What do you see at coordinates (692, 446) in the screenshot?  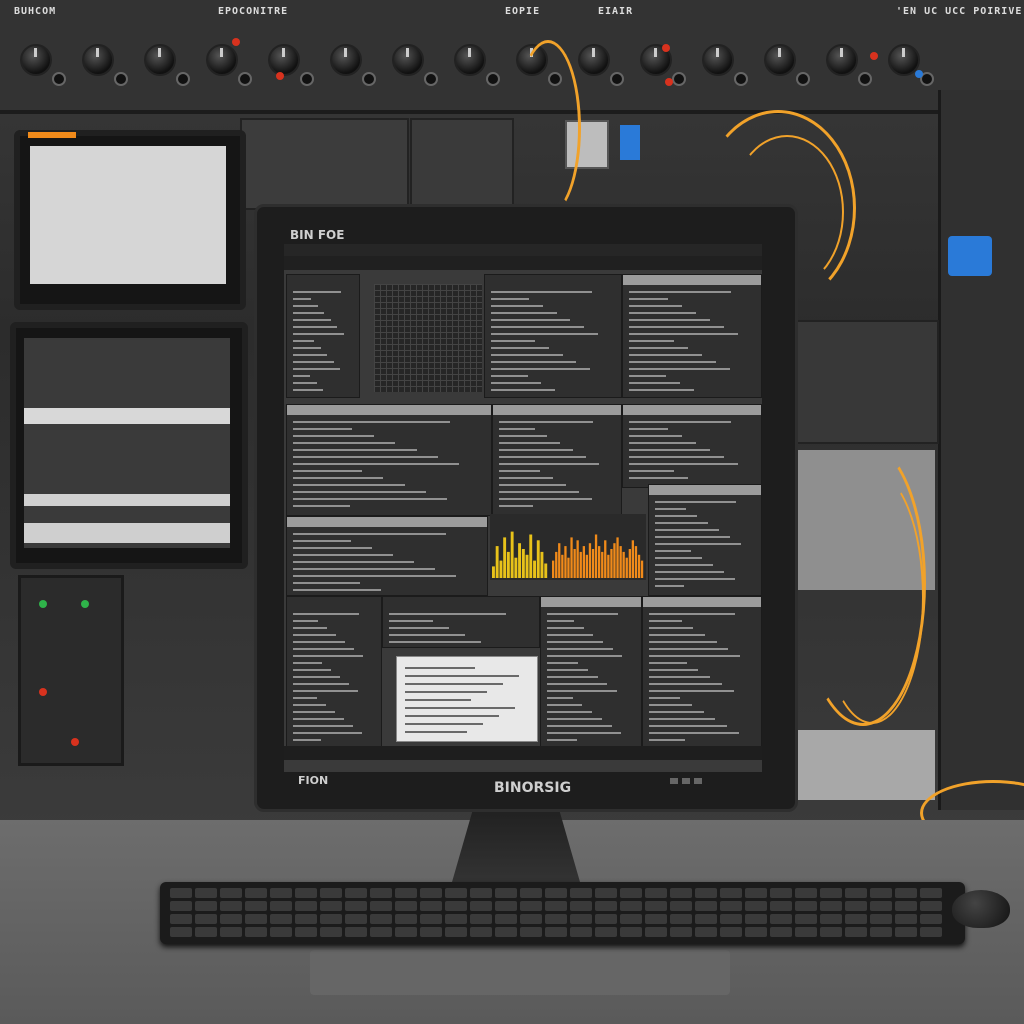 I see `panel-modules` at bounding box center [692, 446].